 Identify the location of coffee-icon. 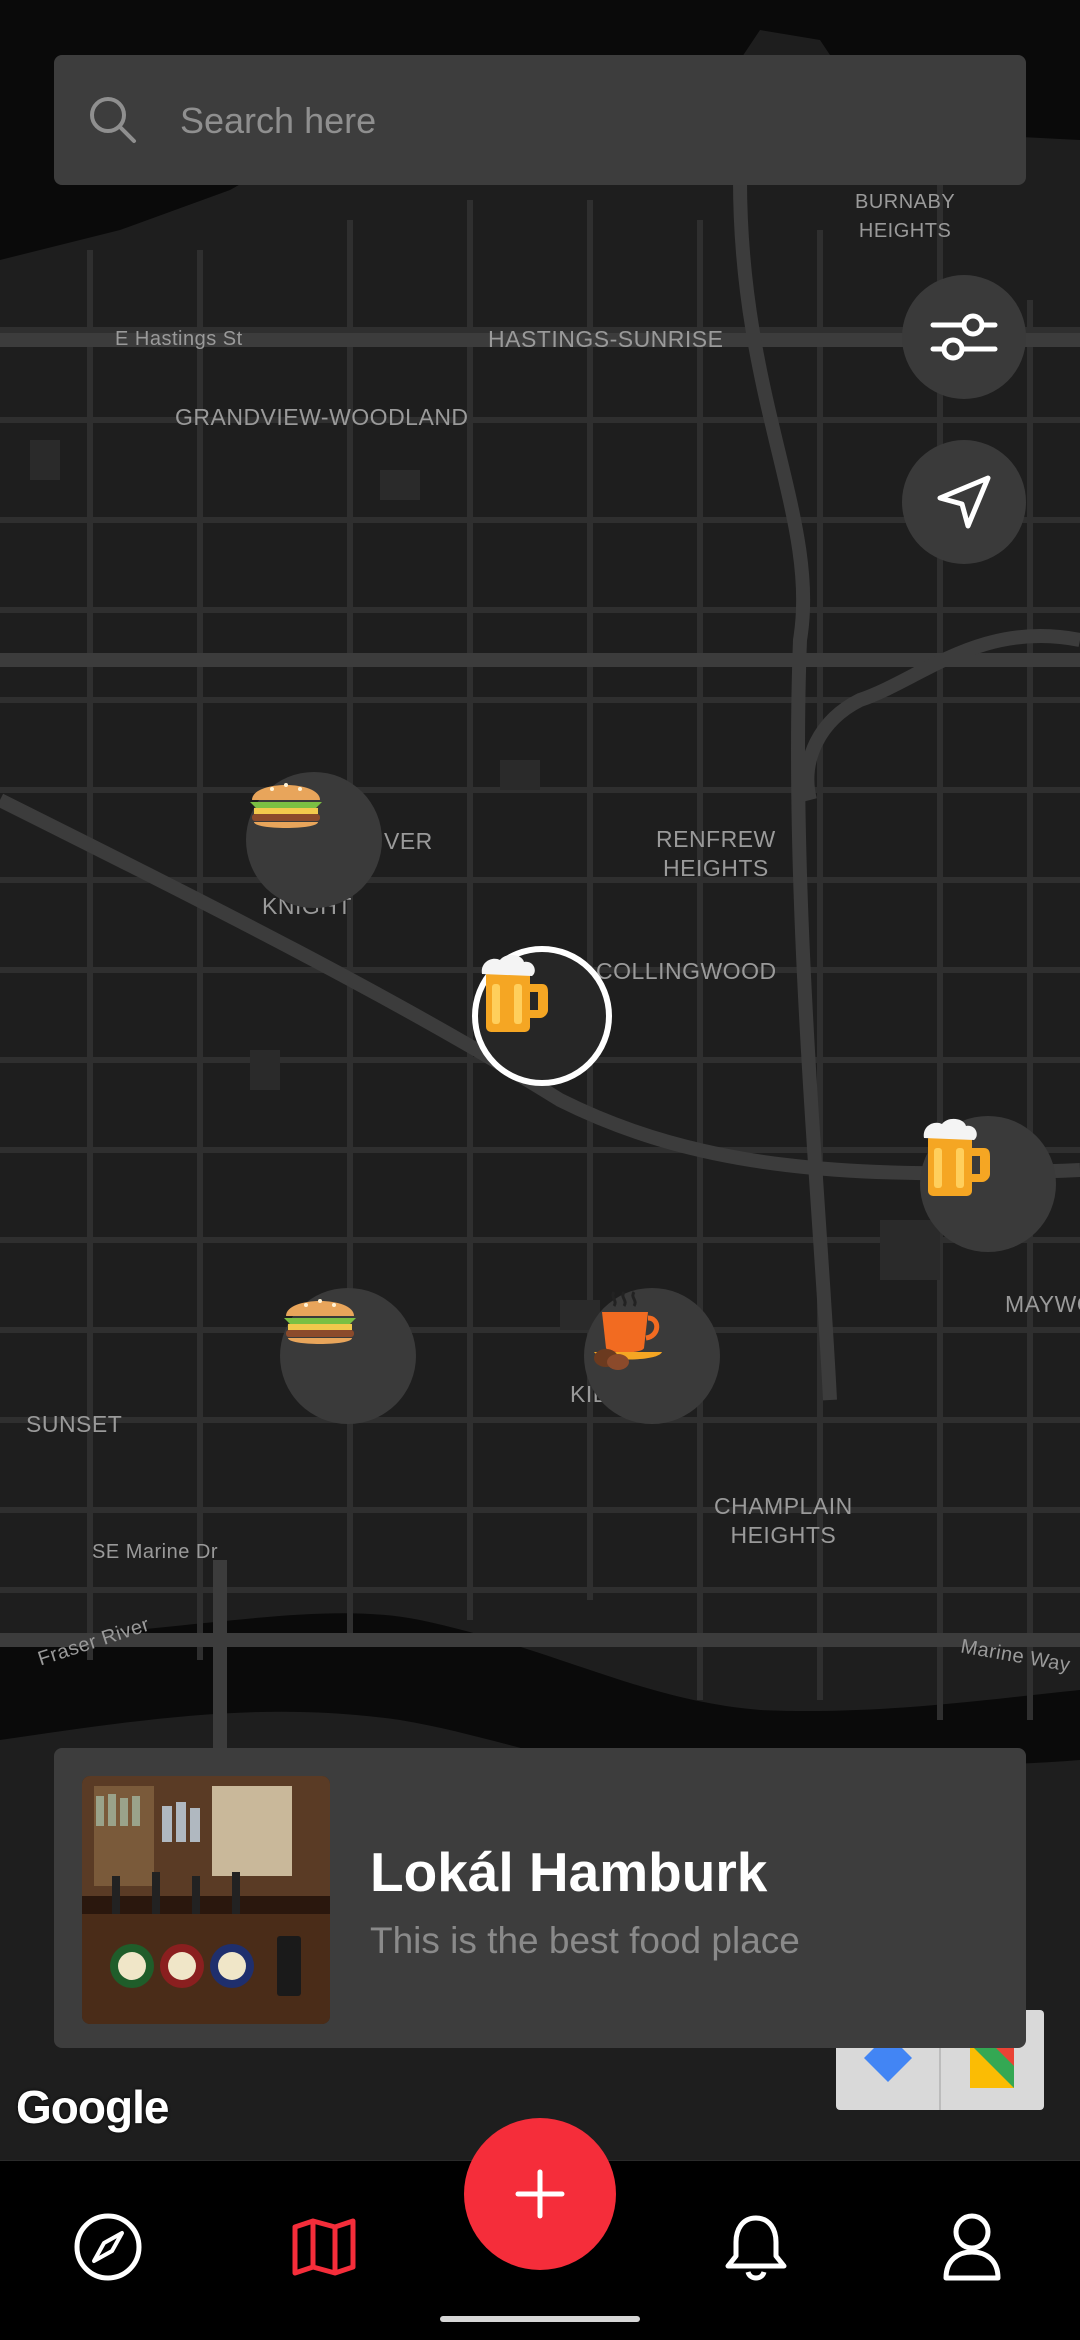
(628, 1330).